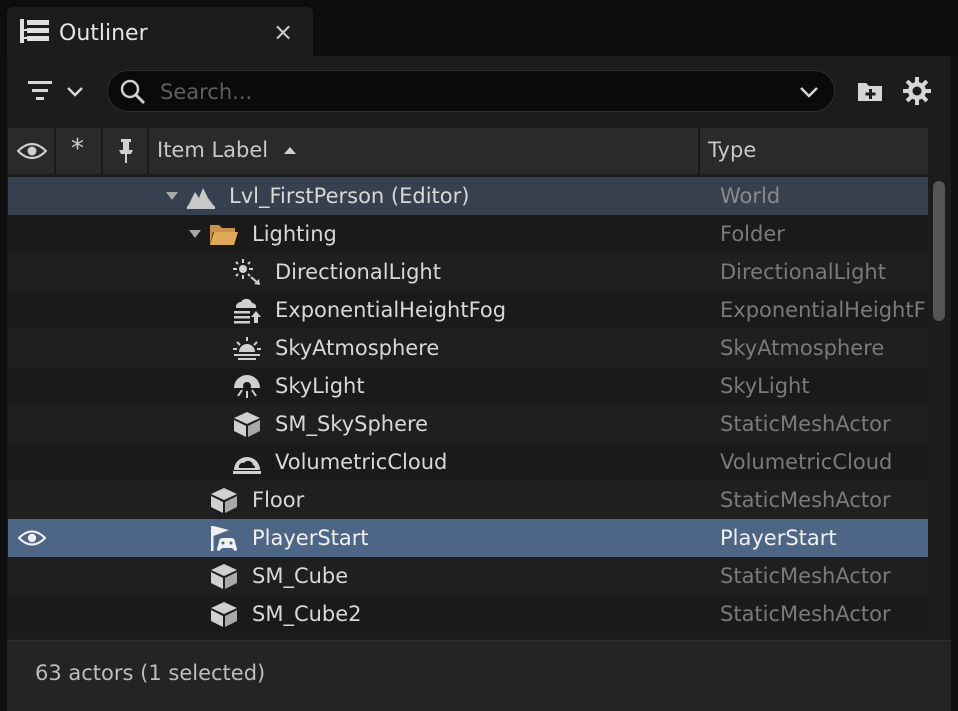 The height and width of the screenshot is (711, 958). I want to click on close-icon: ×, so click(283, 32).